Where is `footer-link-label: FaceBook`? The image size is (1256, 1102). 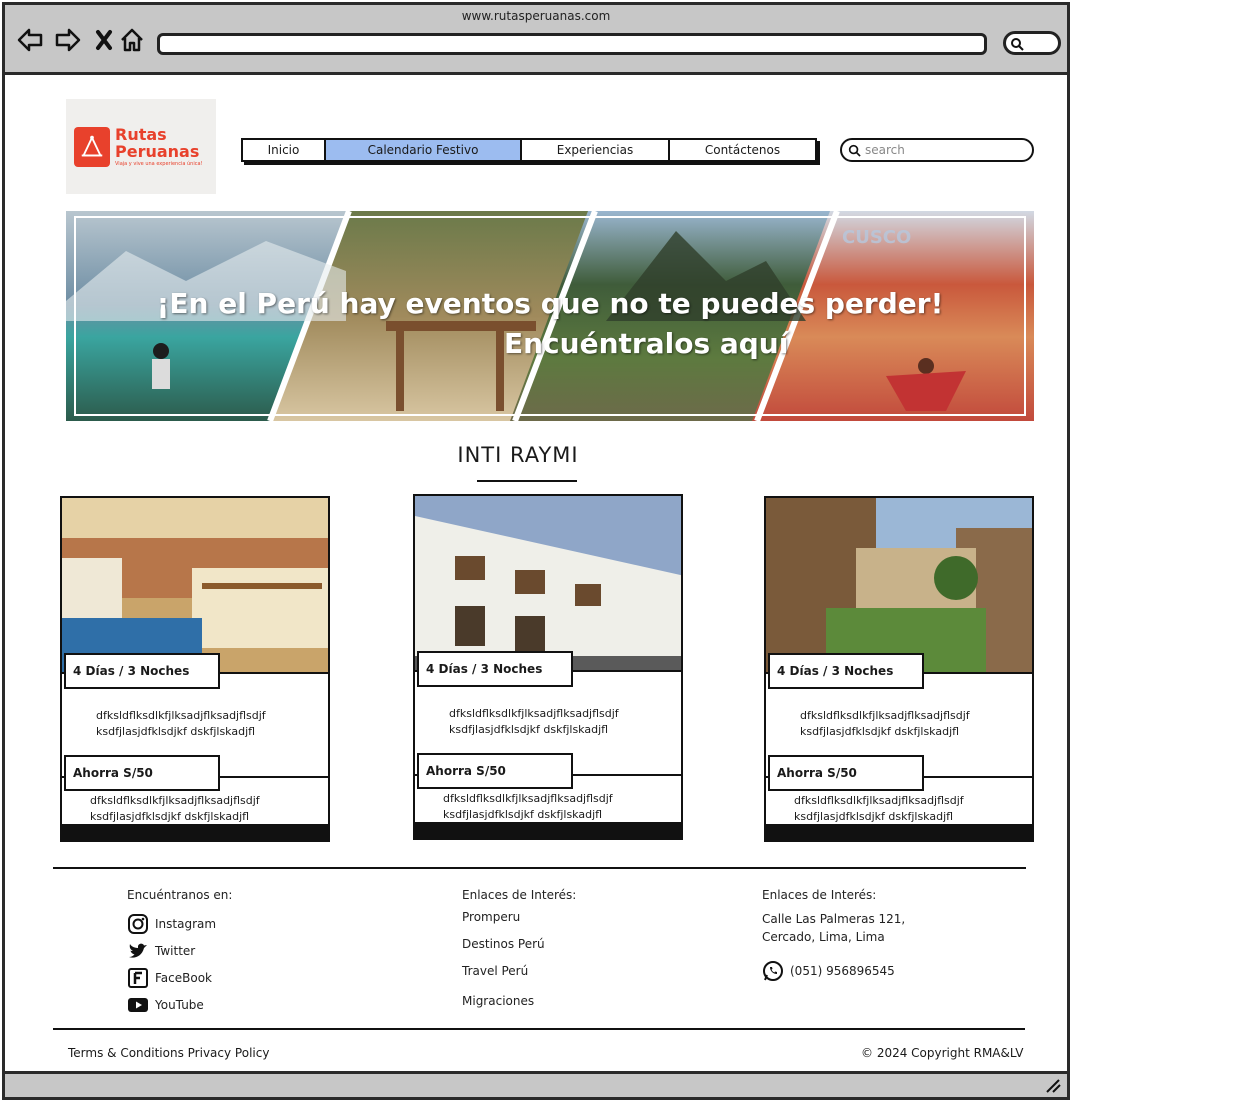
footer-link-label: FaceBook is located at coordinates (183, 977).